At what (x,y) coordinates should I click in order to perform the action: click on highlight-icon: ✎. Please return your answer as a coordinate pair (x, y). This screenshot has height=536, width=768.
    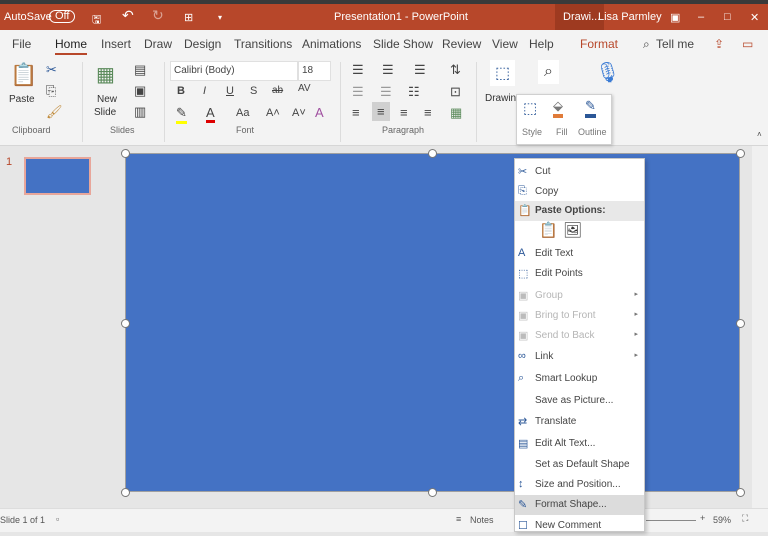
    Looking at the image, I should click on (181, 114).